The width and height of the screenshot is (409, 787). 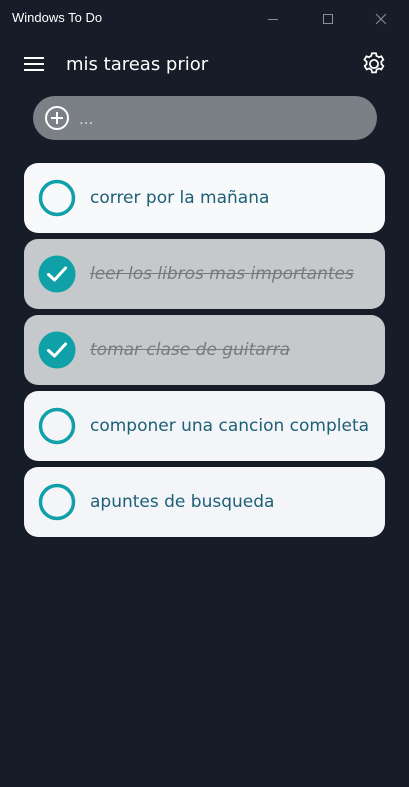 What do you see at coordinates (190, 350) in the screenshot?
I see `task-label: tomar clase de guitarra` at bounding box center [190, 350].